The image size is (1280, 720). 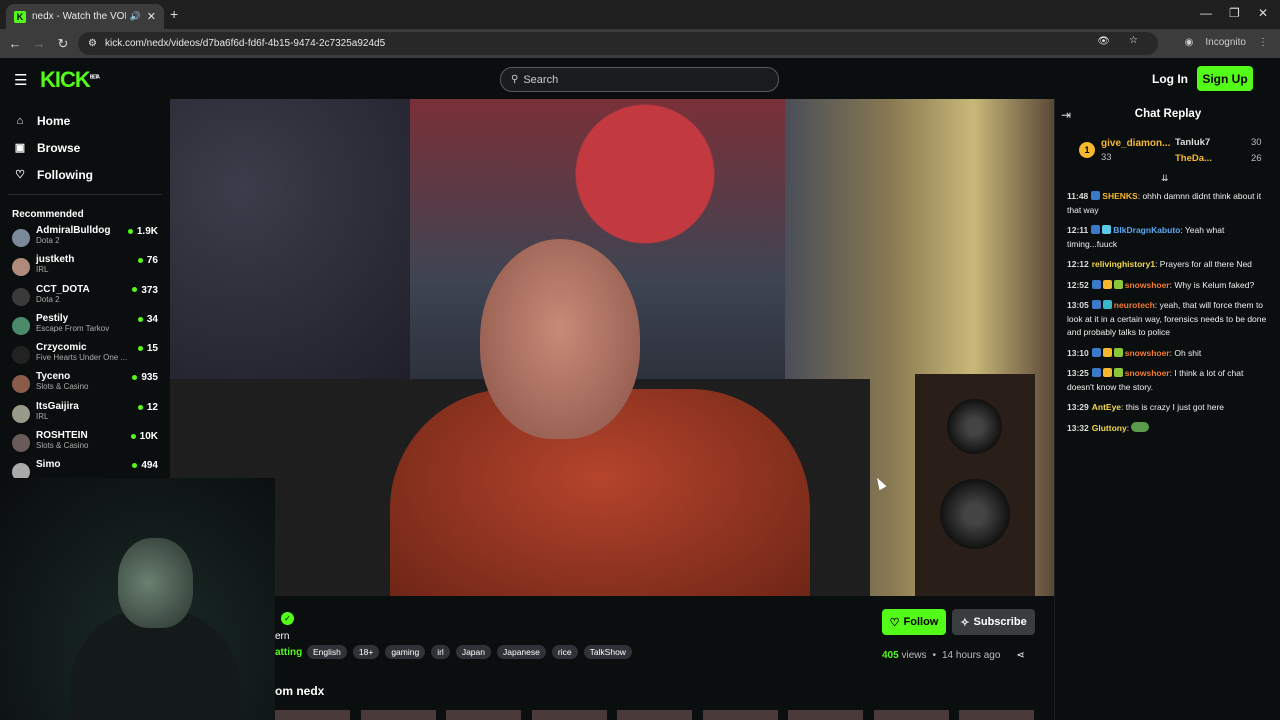 What do you see at coordinates (564, 652) in the screenshot?
I see `tag-chip: rice` at bounding box center [564, 652].